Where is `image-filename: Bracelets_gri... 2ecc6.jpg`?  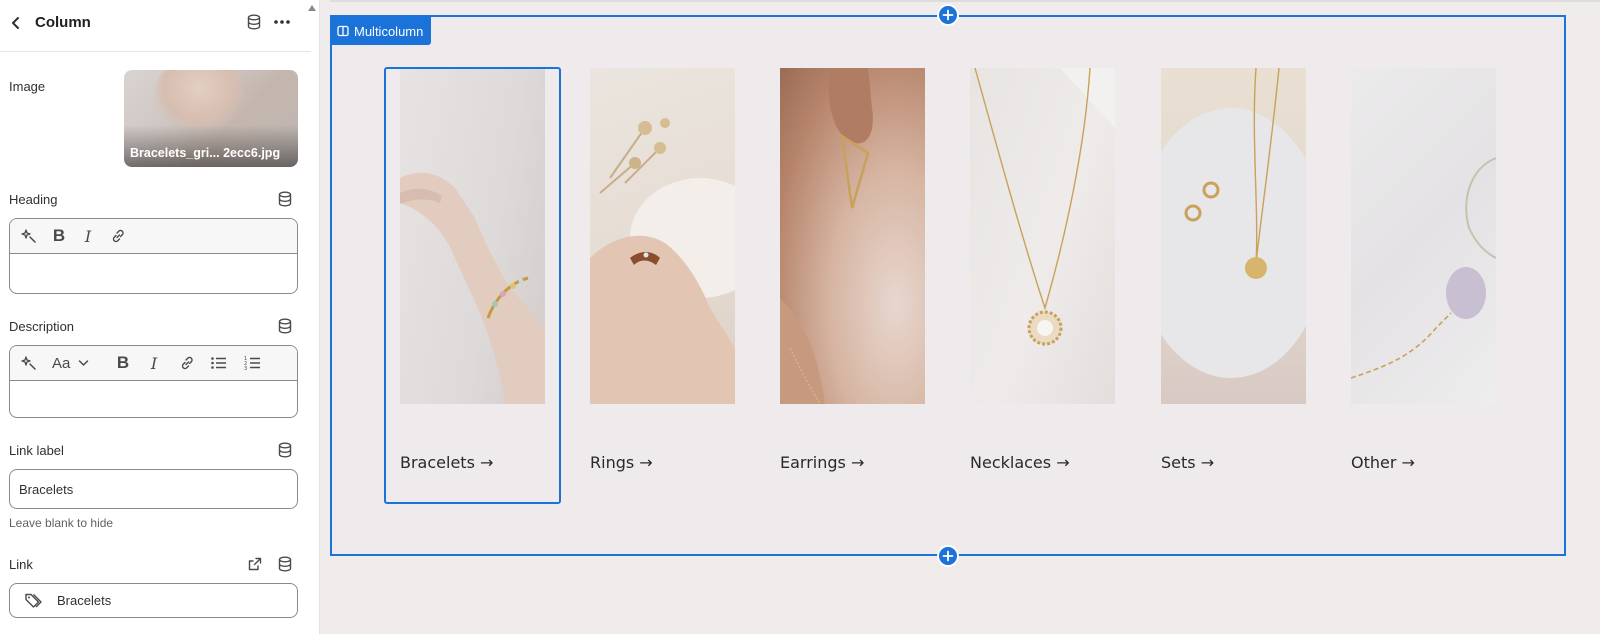 image-filename: Bracelets_gri... 2ecc6.jpg is located at coordinates (205, 153).